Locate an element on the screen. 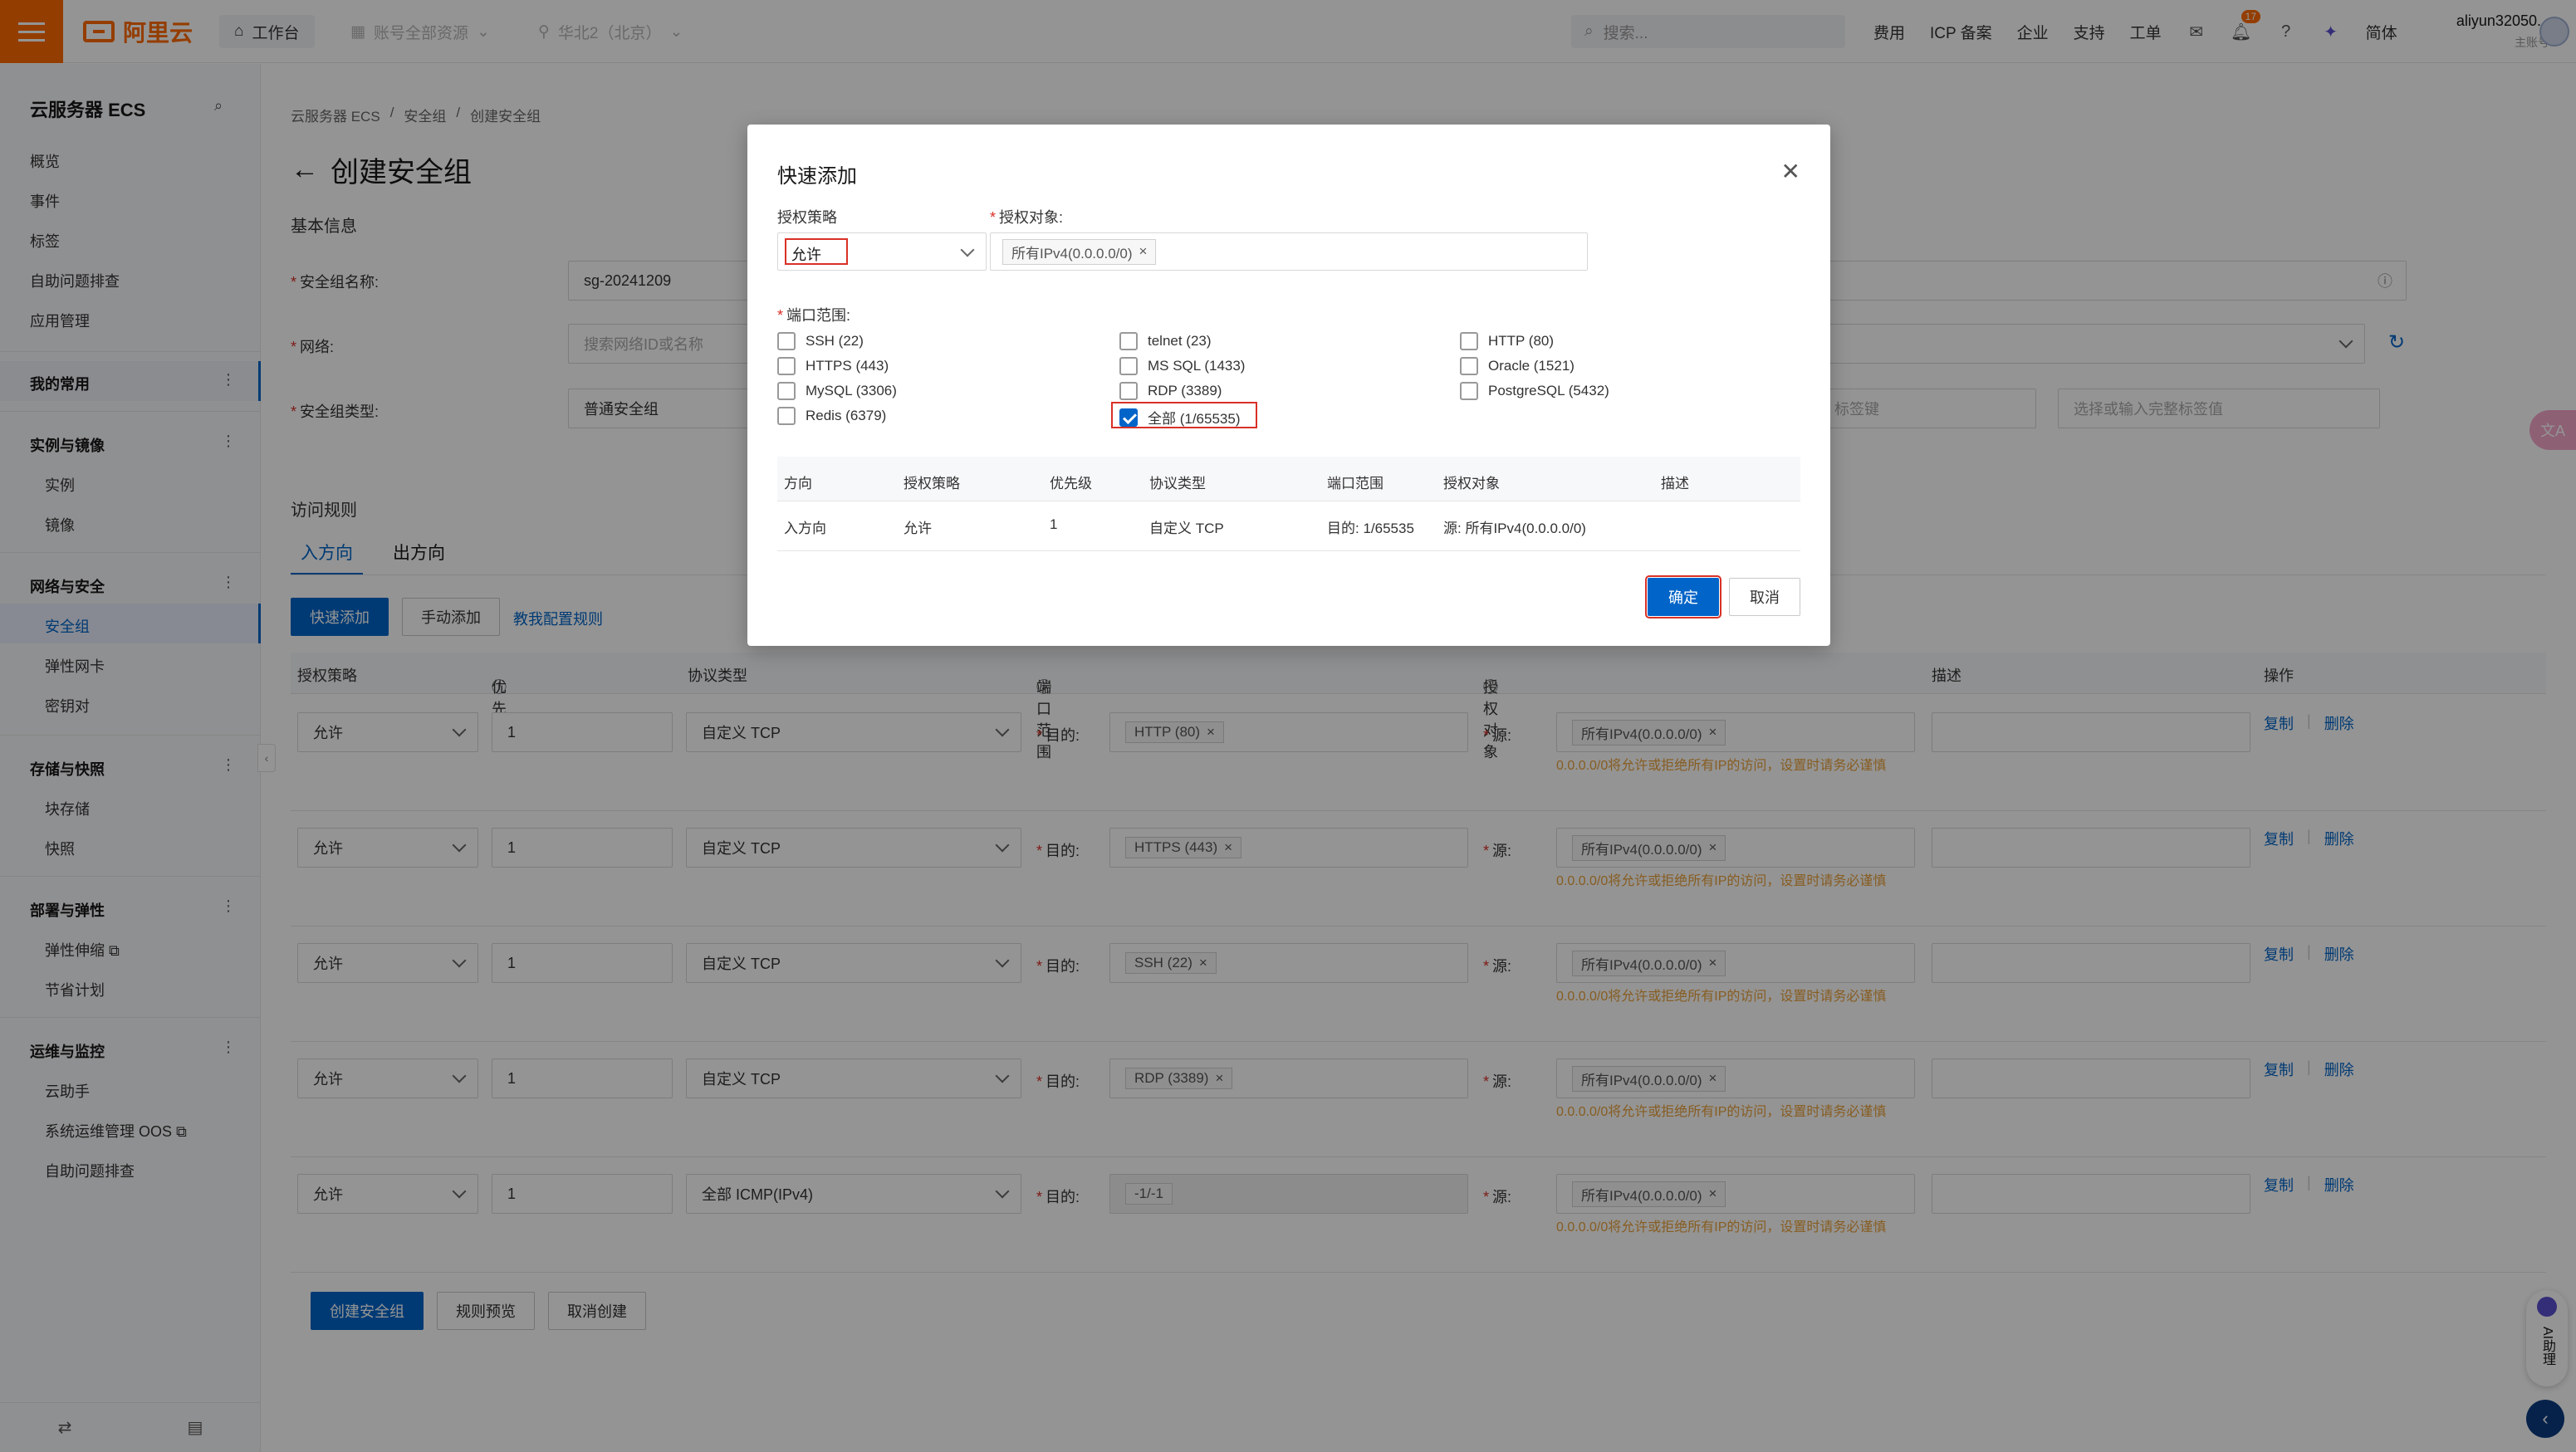  checkbox-mysql: MySQL (3306) is located at coordinates (837, 391).